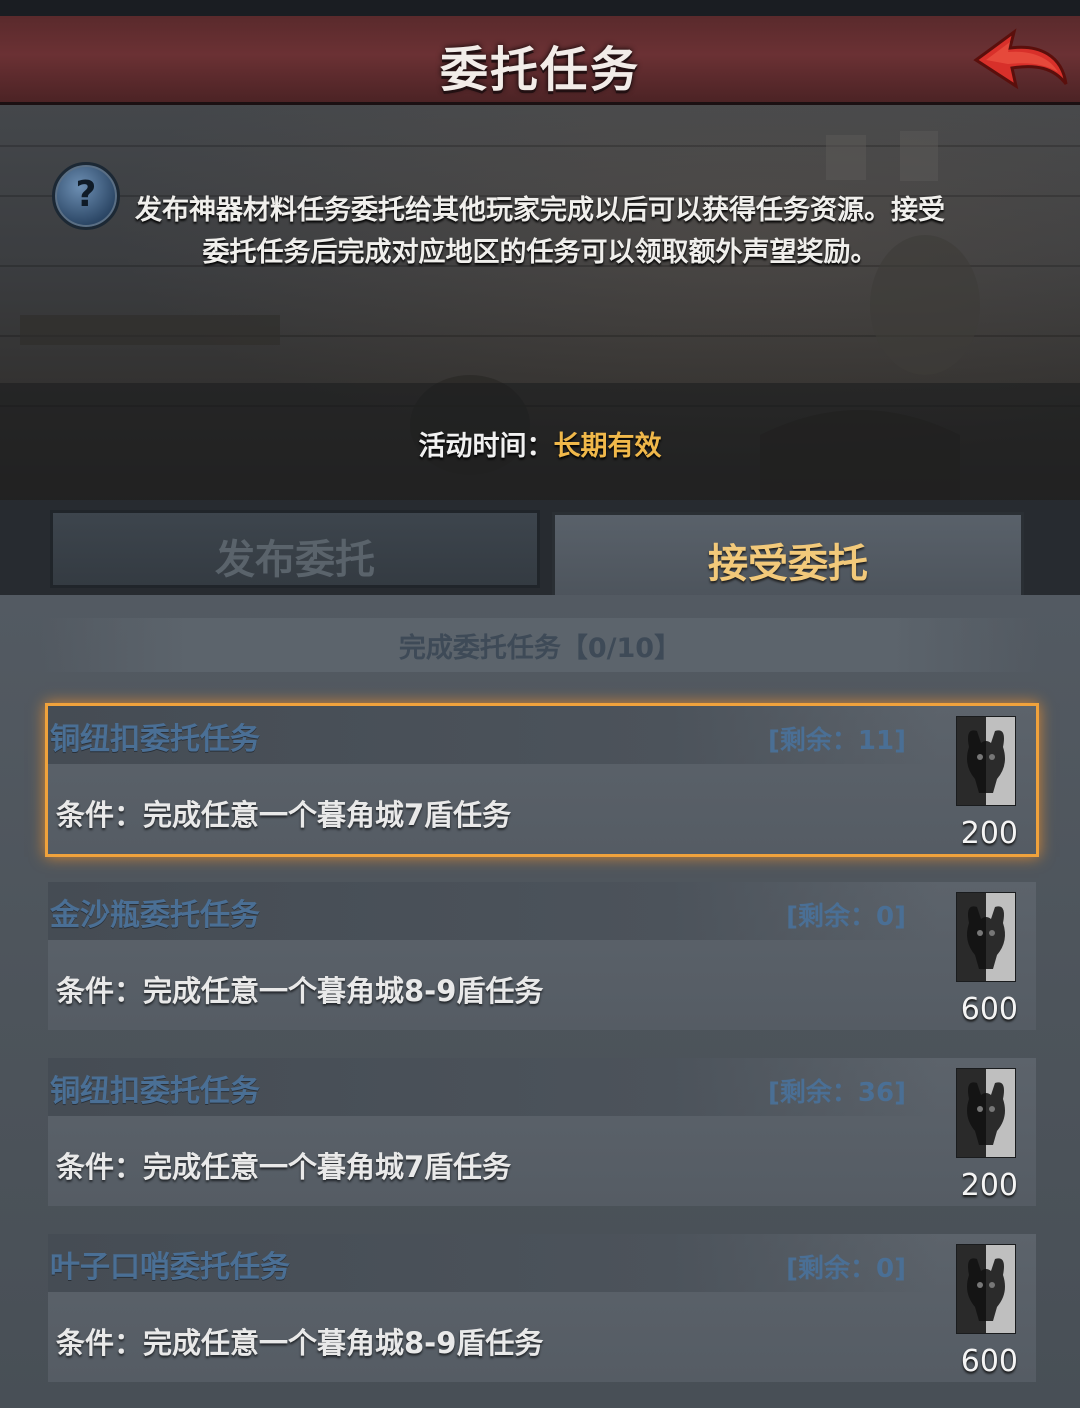 This screenshot has height=1408, width=1080. I want to click on top-edge, so click(540, 8).